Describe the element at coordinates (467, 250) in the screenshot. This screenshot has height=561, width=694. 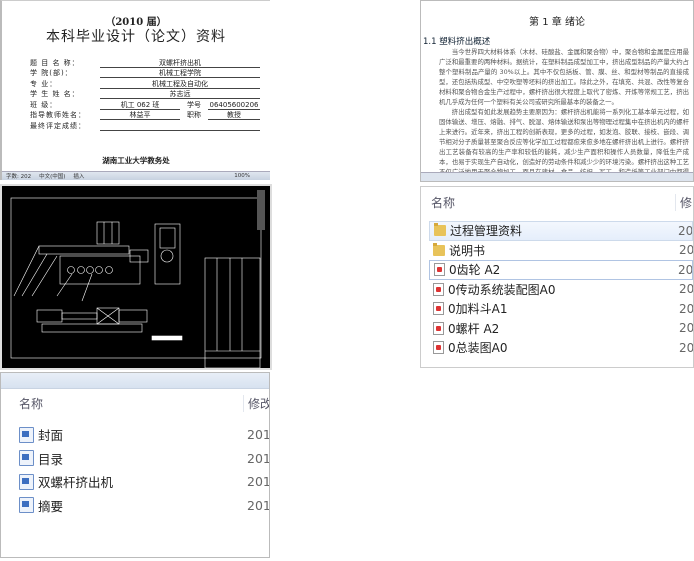
I see `file-name: 说明书` at that location.